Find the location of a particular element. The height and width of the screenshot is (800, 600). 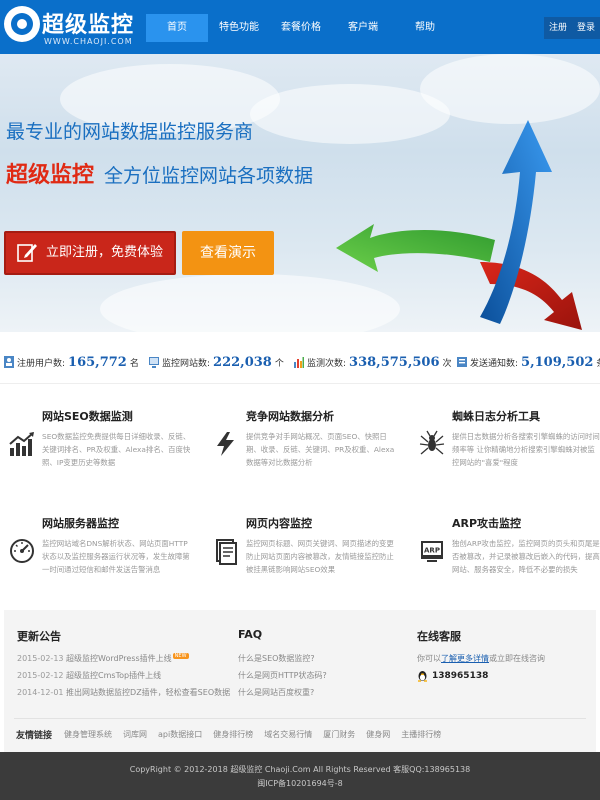

faq-item: 什么是SEO数据监控? is located at coordinates (276, 658).